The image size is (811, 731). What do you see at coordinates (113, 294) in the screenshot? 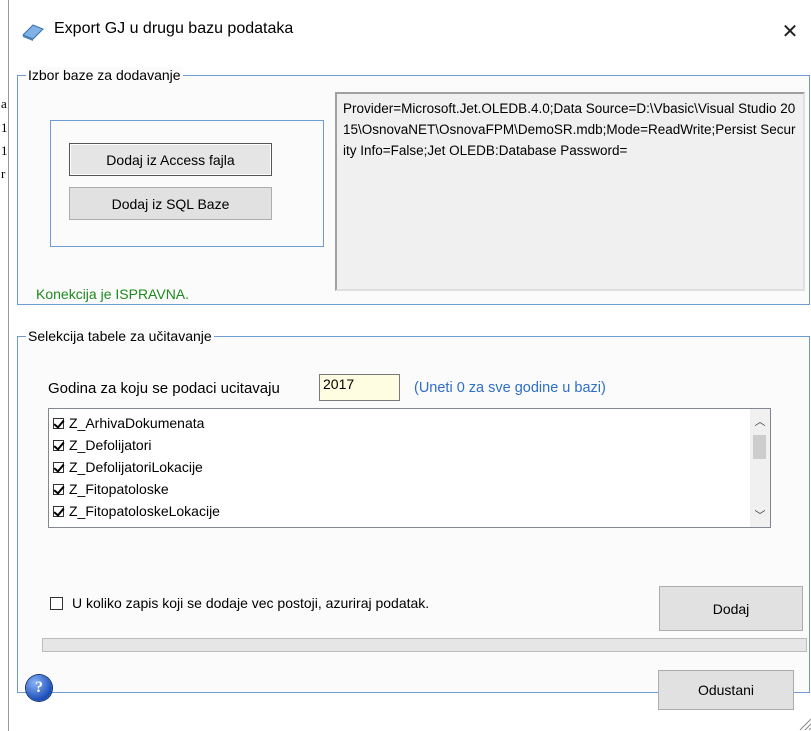
I see `connection-status: Konekcija je ISPRAVNA.` at bounding box center [113, 294].